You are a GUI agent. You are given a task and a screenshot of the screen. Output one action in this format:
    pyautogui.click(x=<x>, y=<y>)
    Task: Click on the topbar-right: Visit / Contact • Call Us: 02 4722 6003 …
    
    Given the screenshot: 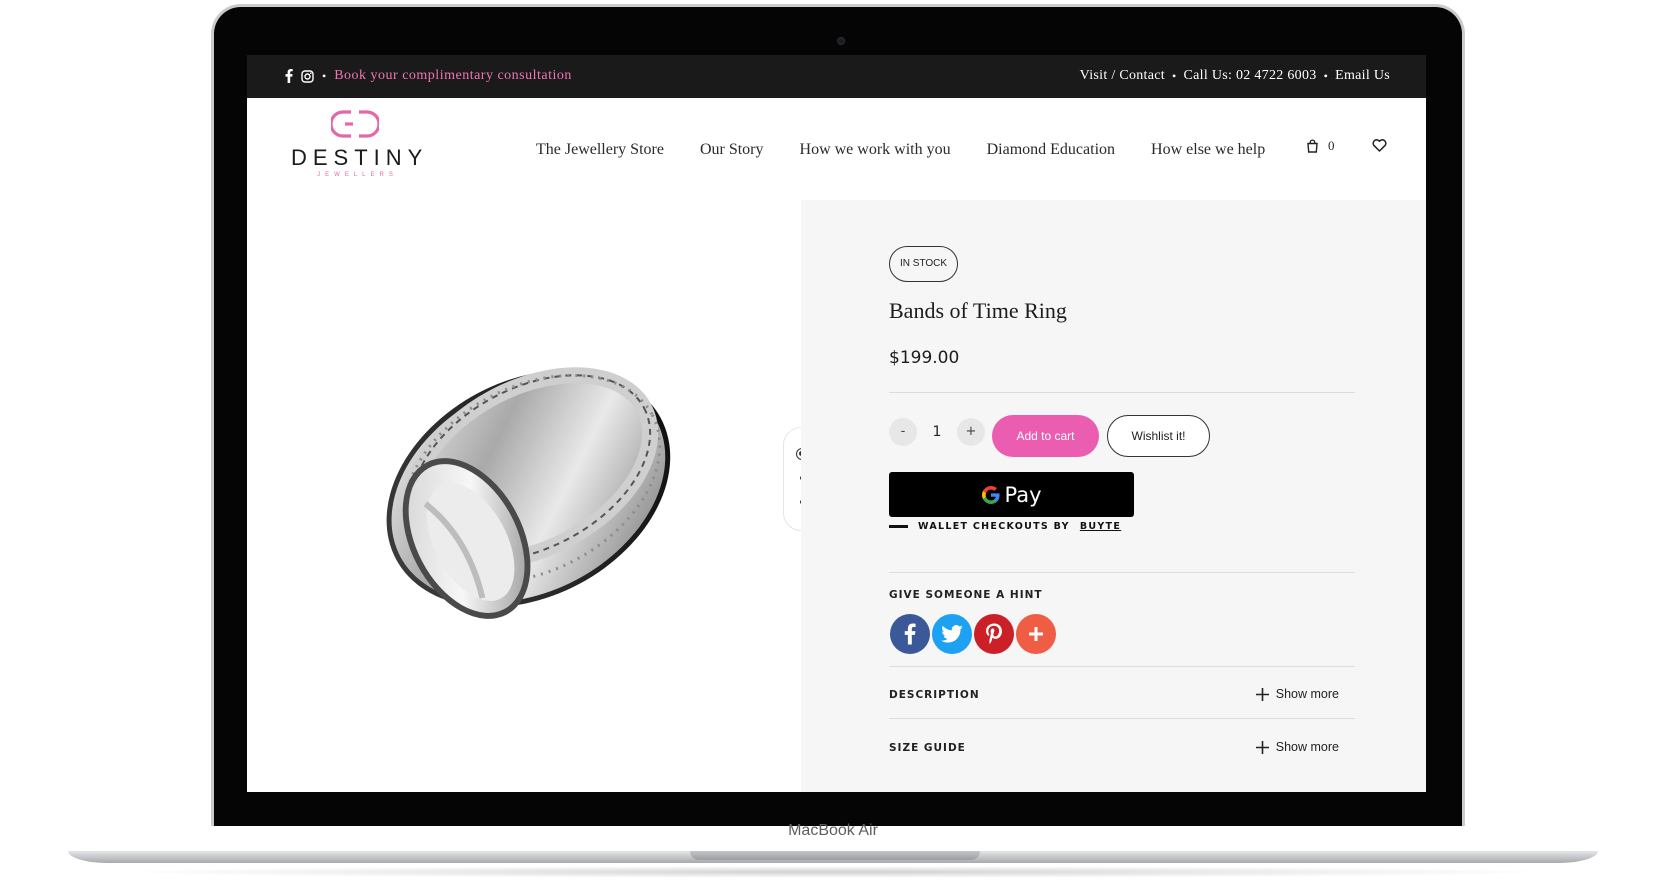 What is the action you would take?
    pyautogui.click(x=1235, y=76)
    